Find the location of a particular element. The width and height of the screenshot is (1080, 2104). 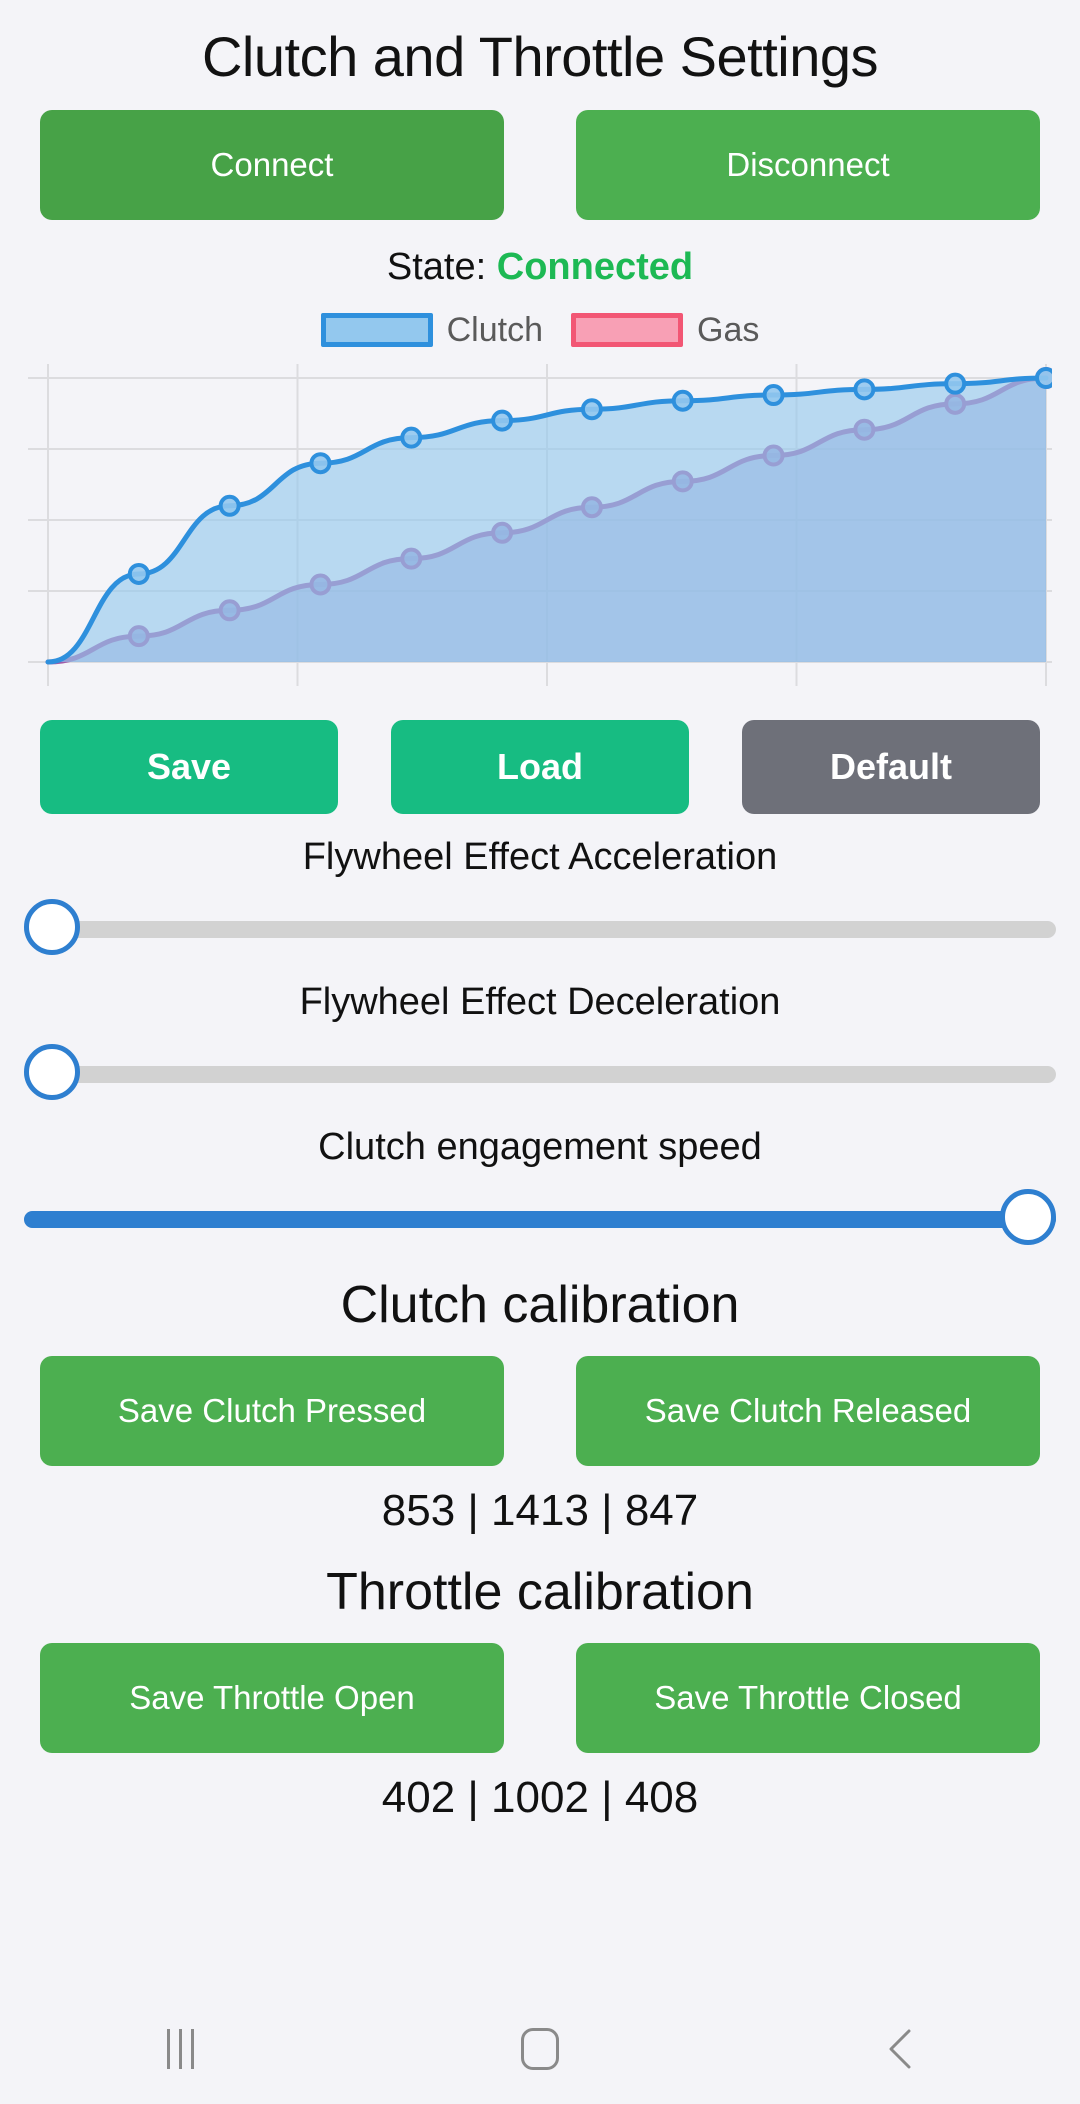

slider-flywheel-deceleration is located at coordinates (540, 1073).